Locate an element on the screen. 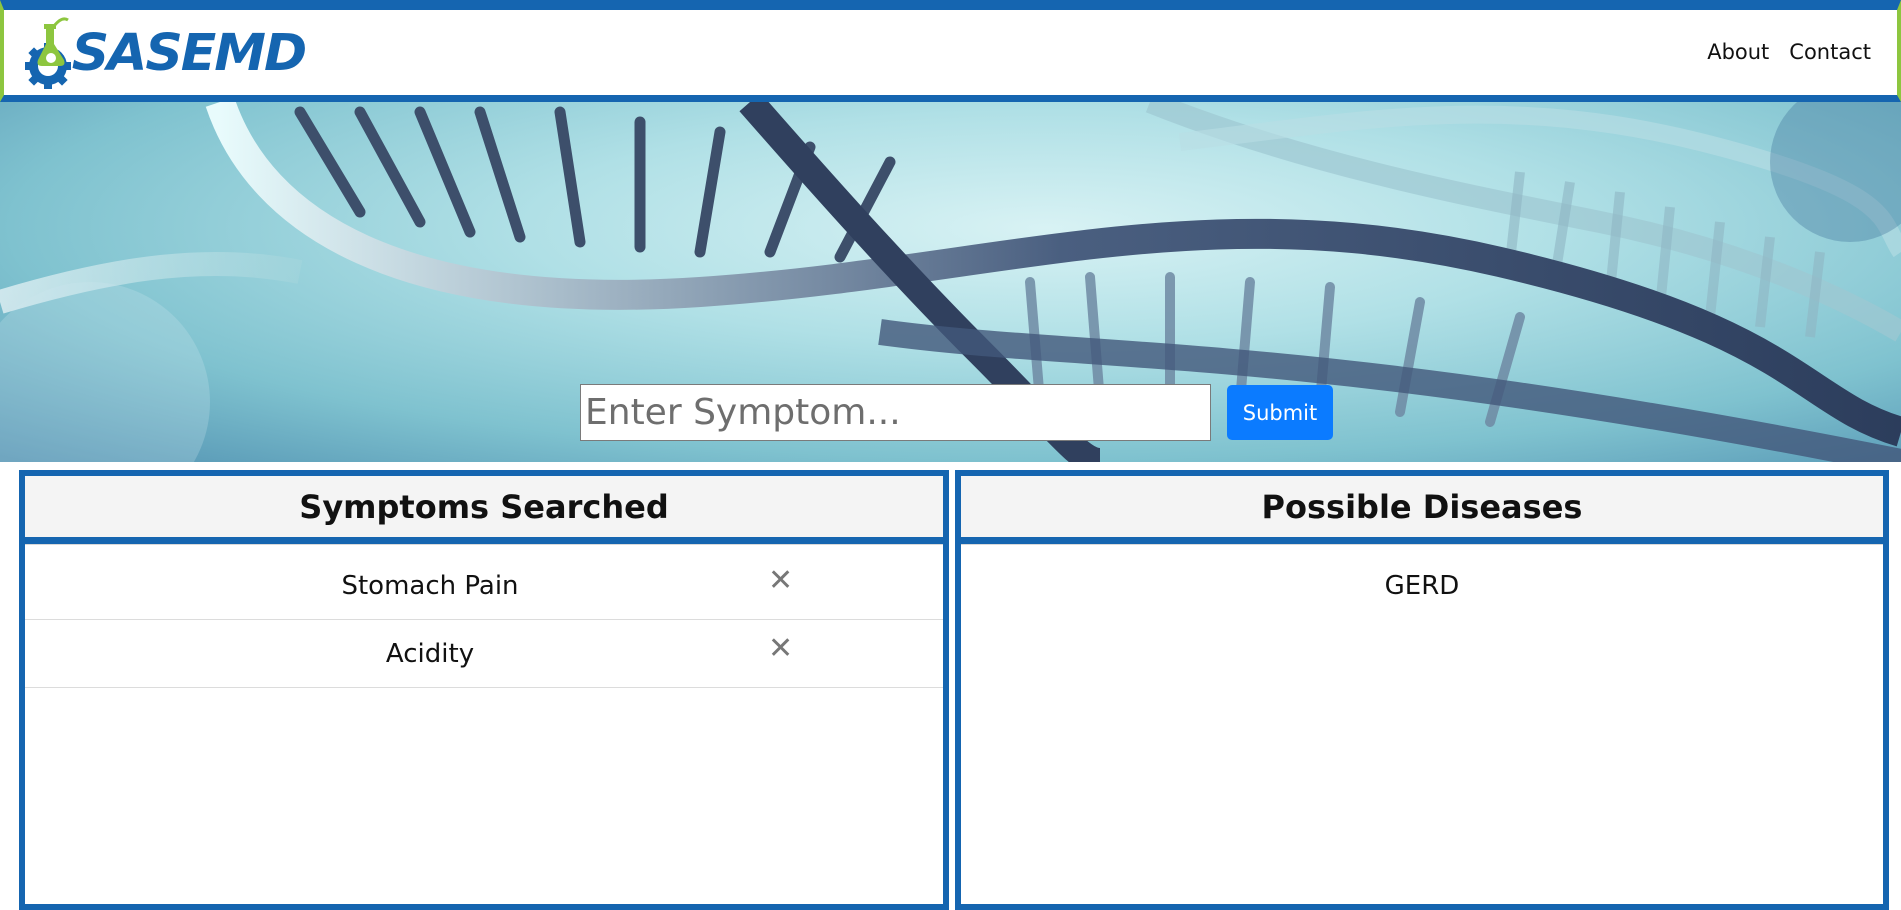 The height and width of the screenshot is (910, 1901). submit-button: Submit is located at coordinates (1280, 412).